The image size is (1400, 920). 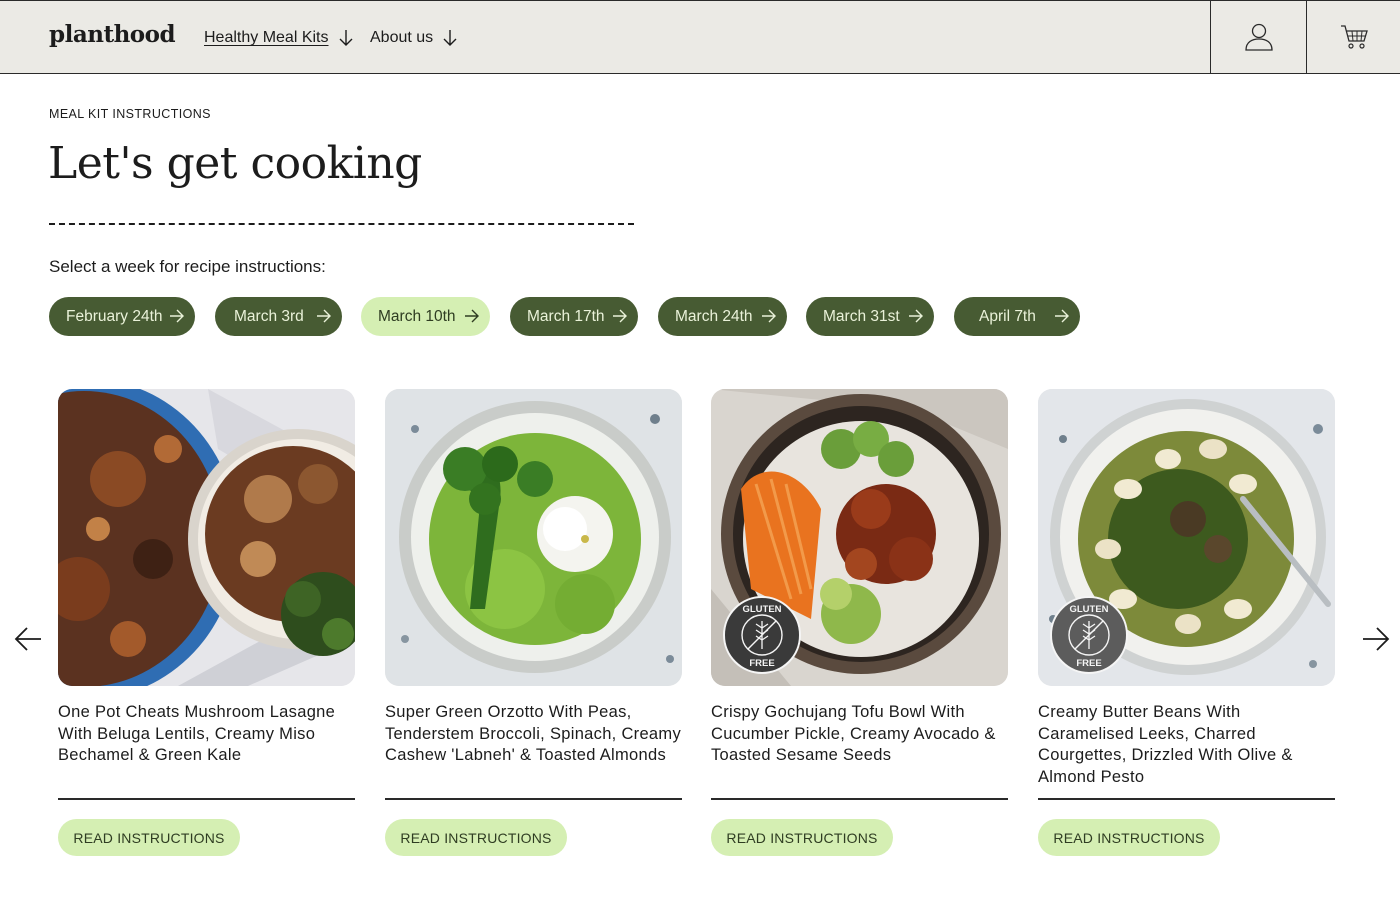 What do you see at coordinates (714, 316) in the screenshot?
I see `week-label: March 24th` at bounding box center [714, 316].